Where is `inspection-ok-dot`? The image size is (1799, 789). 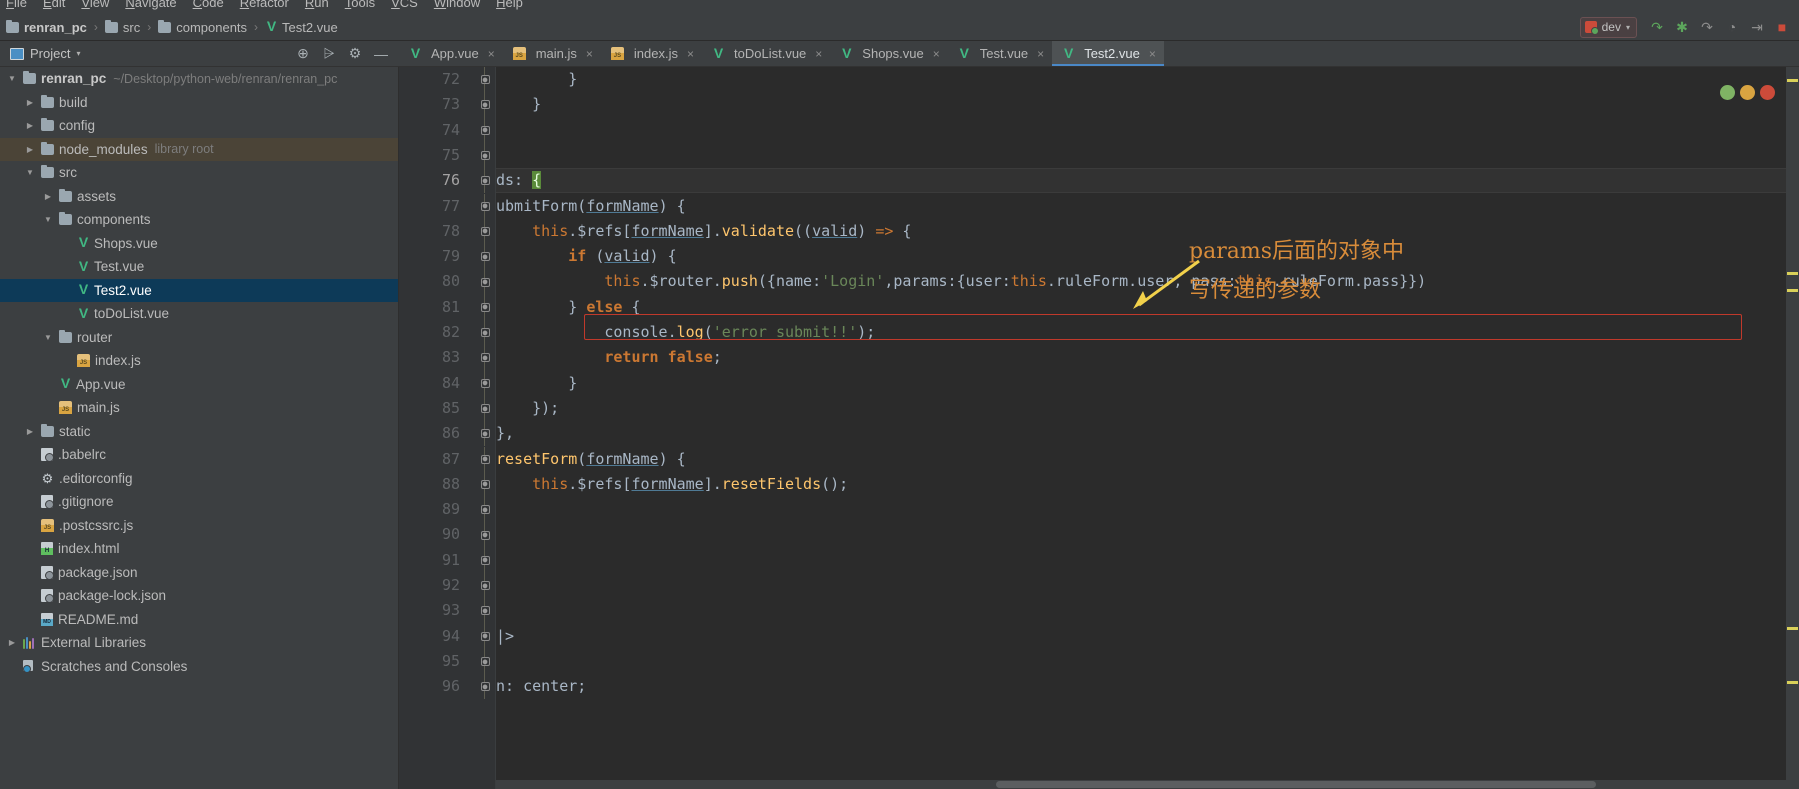
inspection-ok-dot is located at coordinates (1727, 92).